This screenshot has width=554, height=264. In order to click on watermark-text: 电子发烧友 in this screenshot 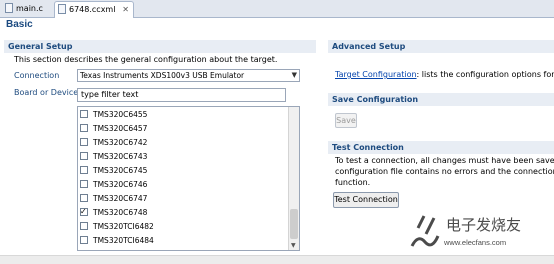, I will do `click(484, 225)`.